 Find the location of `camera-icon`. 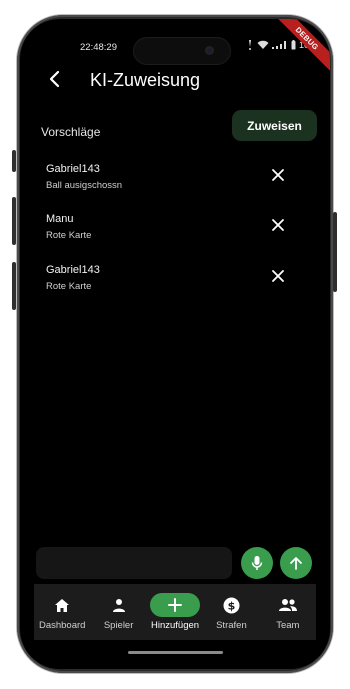

camera-icon is located at coordinates (209, 50).